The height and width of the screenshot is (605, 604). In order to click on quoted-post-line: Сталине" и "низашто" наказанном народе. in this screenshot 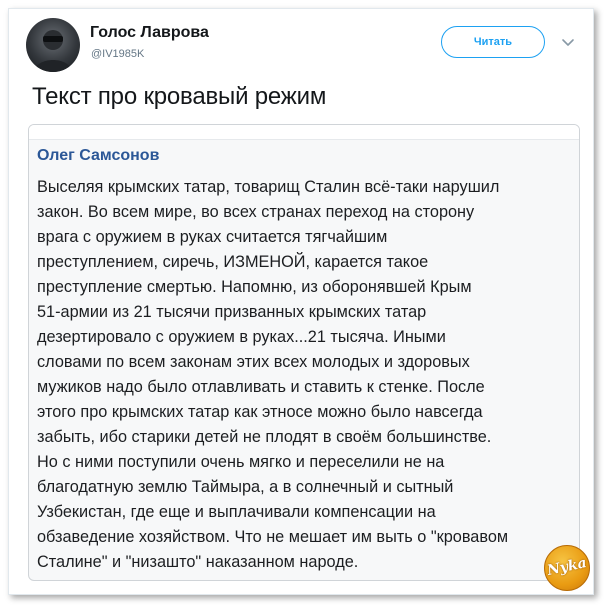, I will do `click(198, 562)`.